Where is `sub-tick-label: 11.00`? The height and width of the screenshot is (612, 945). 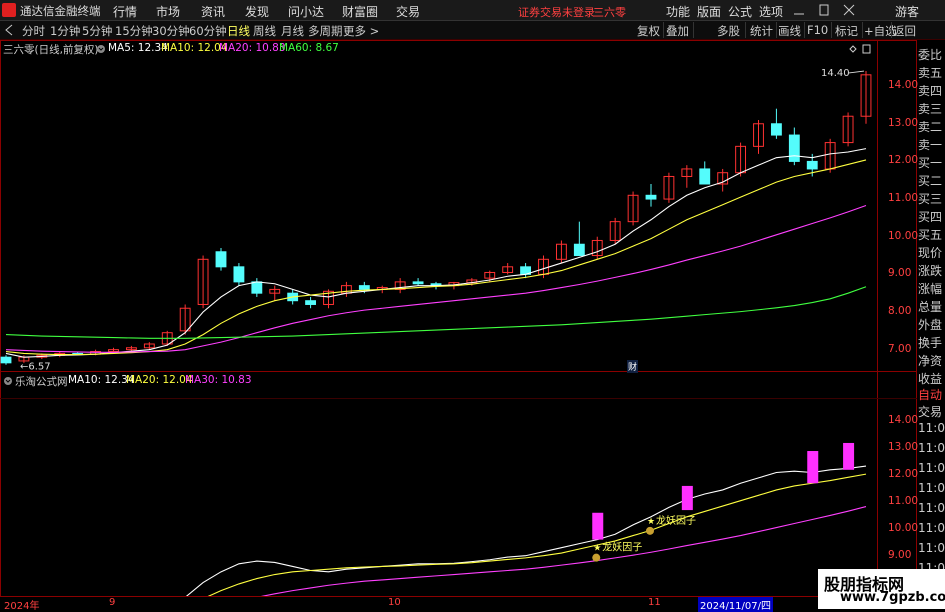
sub-tick-label: 11.00 is located at coordinates (903, 501).